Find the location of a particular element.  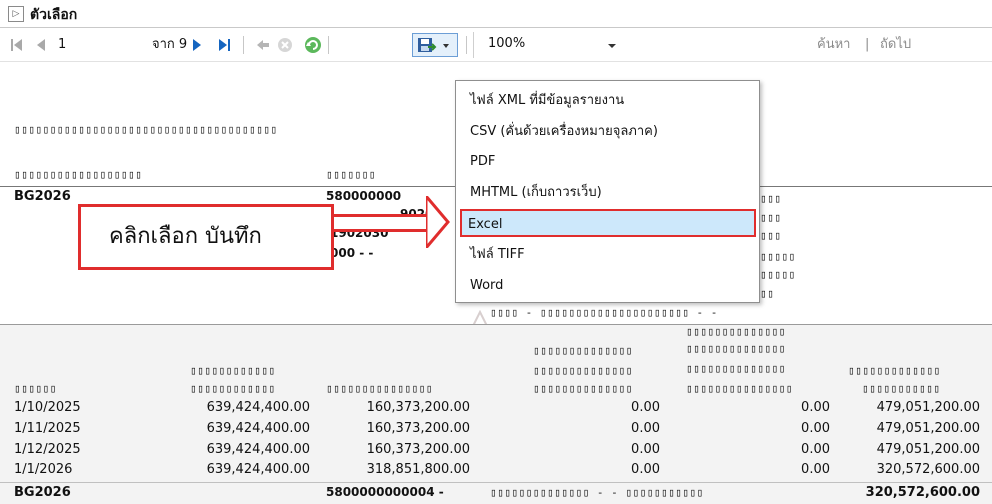

last-page-icon is located at coordinates (225, 45).